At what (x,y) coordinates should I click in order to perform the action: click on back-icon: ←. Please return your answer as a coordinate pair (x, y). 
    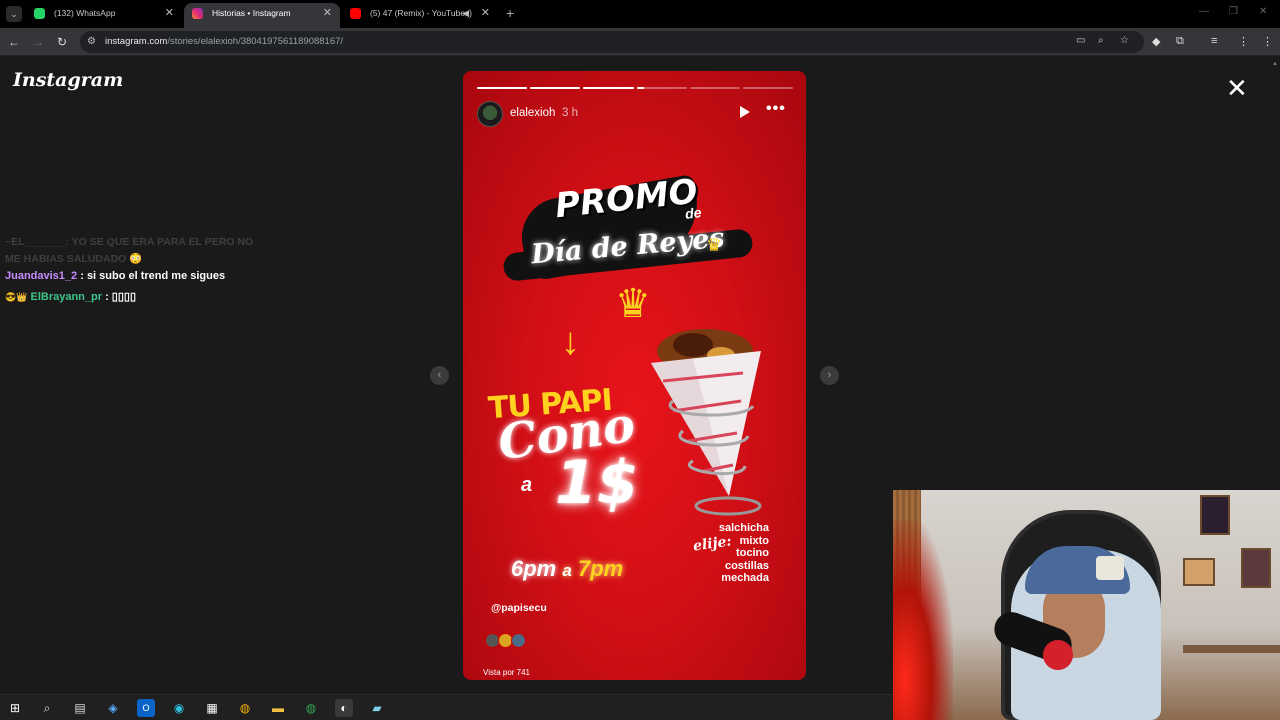
    Looking at the image, I should click on (14, 42).